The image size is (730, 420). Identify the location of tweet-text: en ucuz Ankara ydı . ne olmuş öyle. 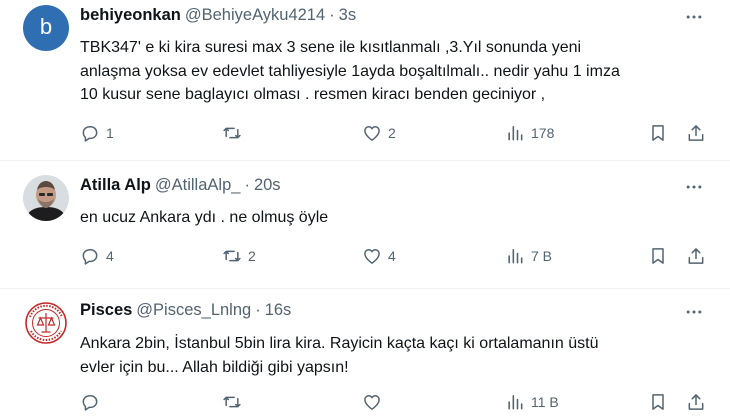
(397, 218).